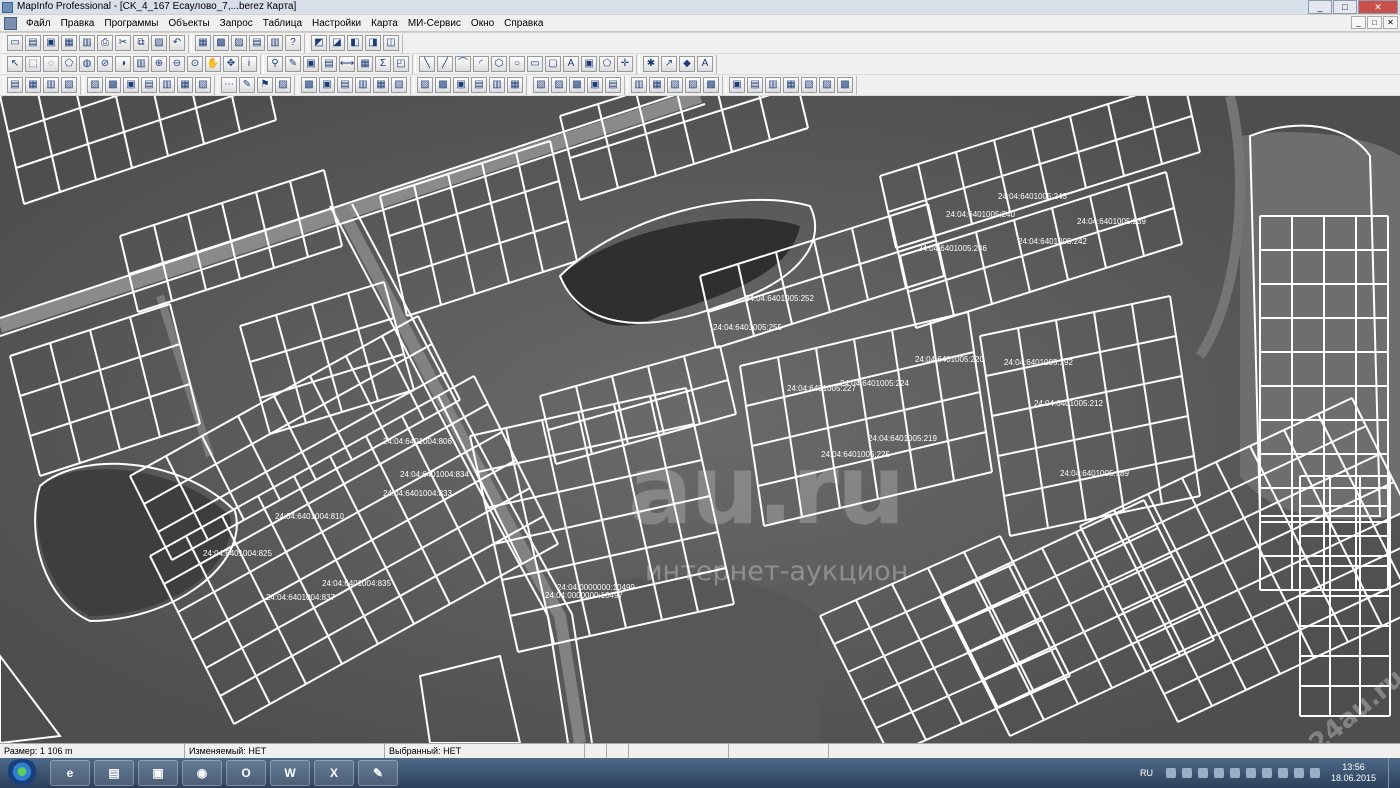 This screenshot has width=1400, height=788. I want to click on new-redistrict-button: ▥, so click(275, 43).